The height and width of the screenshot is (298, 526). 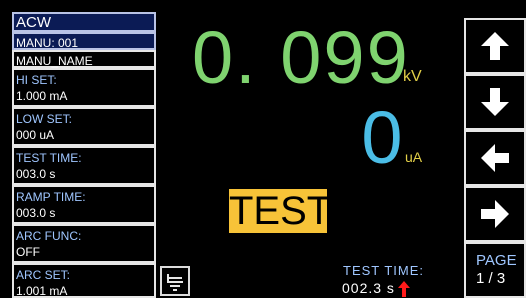 What do you see at coordinates (42, 96) in the screenshot?
I see `hi-set-value: 1.000 mA` at bounding box center [42, 96].